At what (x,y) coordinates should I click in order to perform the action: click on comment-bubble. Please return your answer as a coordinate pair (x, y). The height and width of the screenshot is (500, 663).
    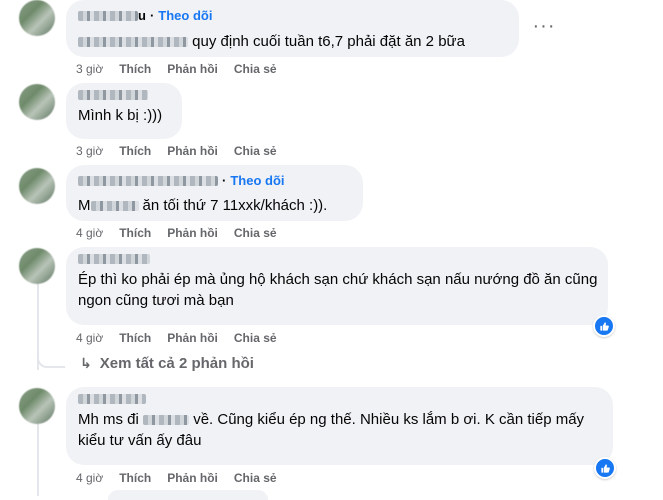
    Looking at the image, I should click on (188, 495).